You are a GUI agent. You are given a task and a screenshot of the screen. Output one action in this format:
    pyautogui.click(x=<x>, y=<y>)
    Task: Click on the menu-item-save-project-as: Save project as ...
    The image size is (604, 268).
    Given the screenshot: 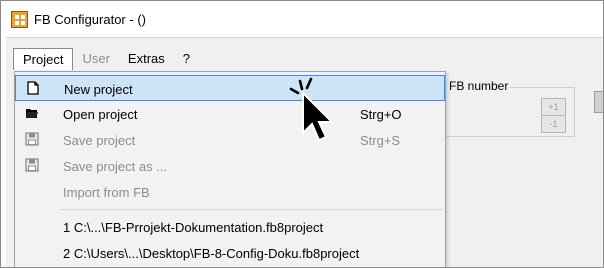 What is the action you would take?
    pyautogui.click(x=230, y=166)
    